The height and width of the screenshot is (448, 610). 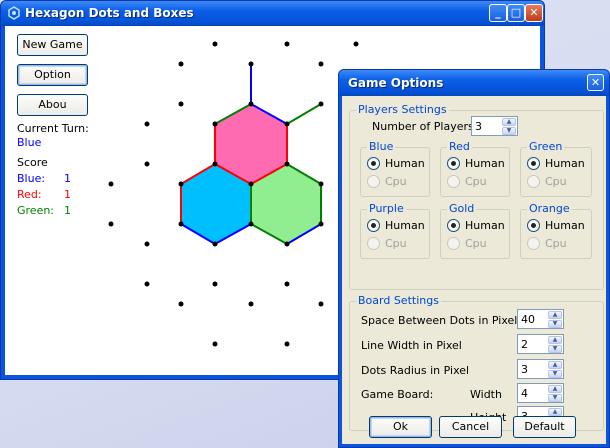 I want to click on default-button: Default, so click(x=544, y=427).